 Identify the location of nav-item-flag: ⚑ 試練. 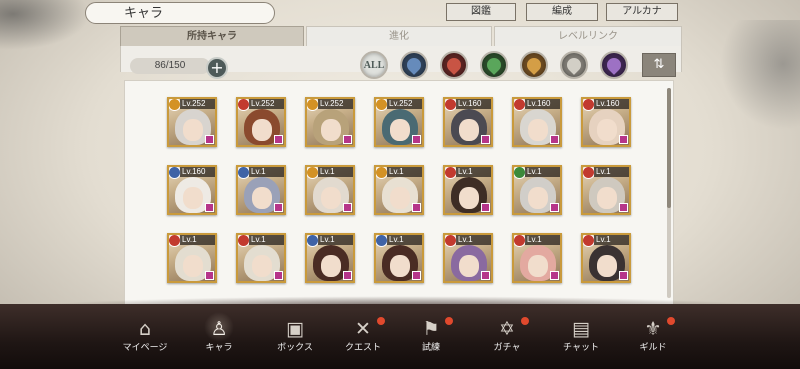
(431, 339).